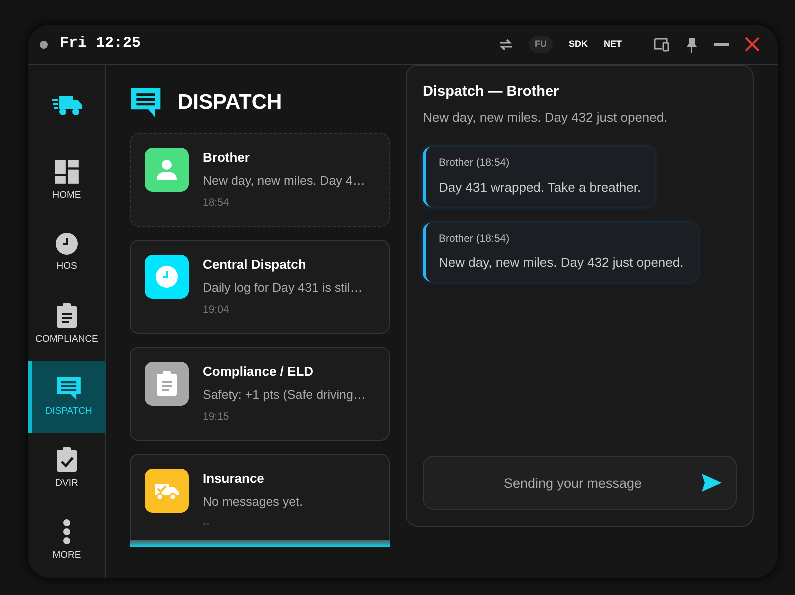 The image size is (795, 595). Describe the element at coordinates (207, 524) in the screenshot. I see `message-time: --` at that location.